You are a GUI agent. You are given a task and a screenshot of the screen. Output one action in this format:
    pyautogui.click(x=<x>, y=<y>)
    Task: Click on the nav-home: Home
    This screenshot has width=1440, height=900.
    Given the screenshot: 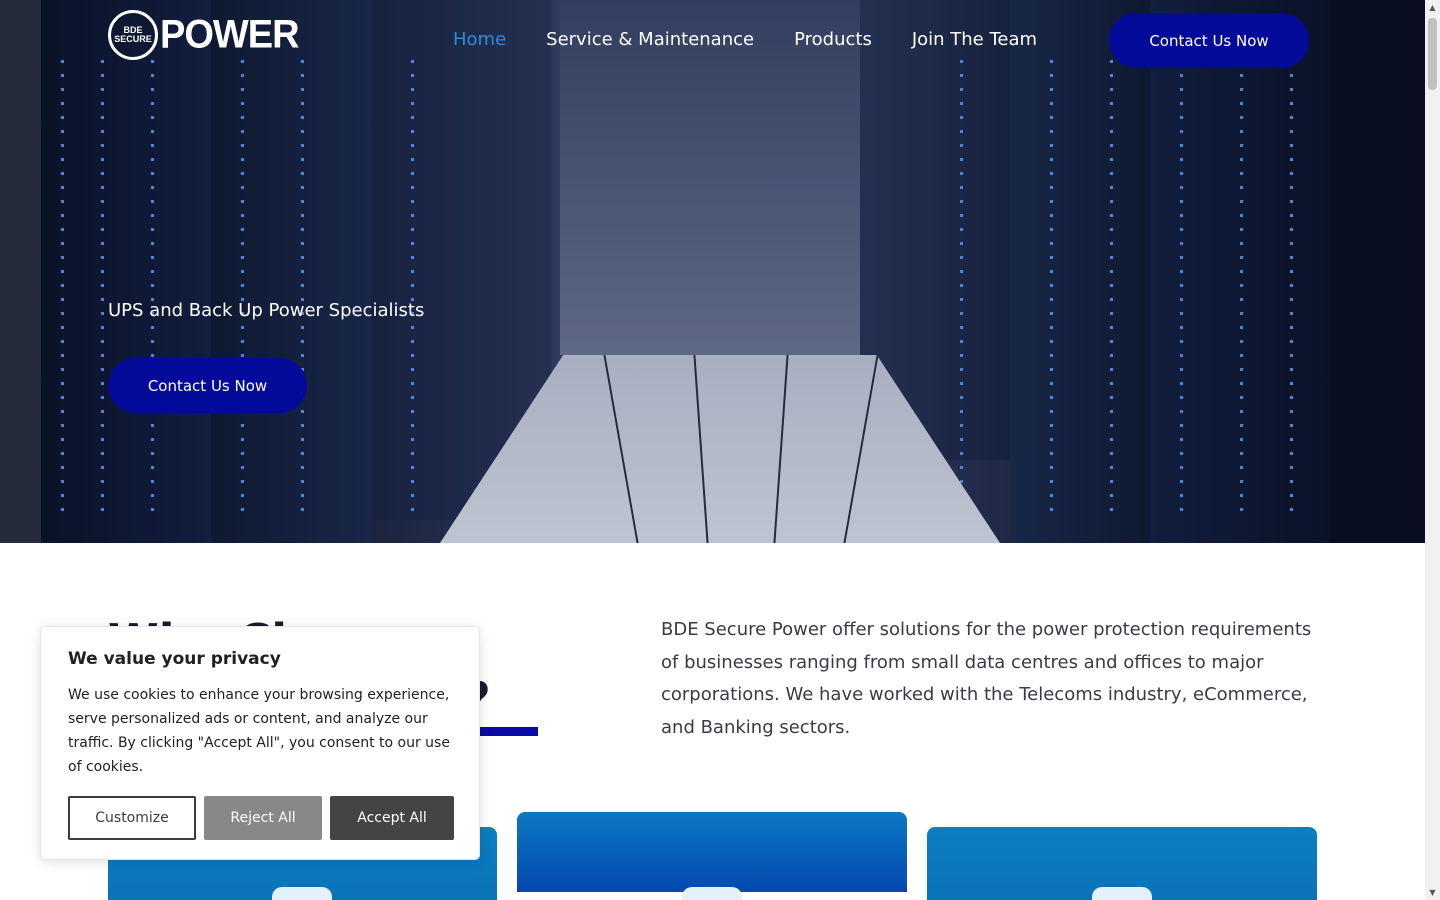 What is the action you would take?
    pyautogui.click(x=479, y=40)
    